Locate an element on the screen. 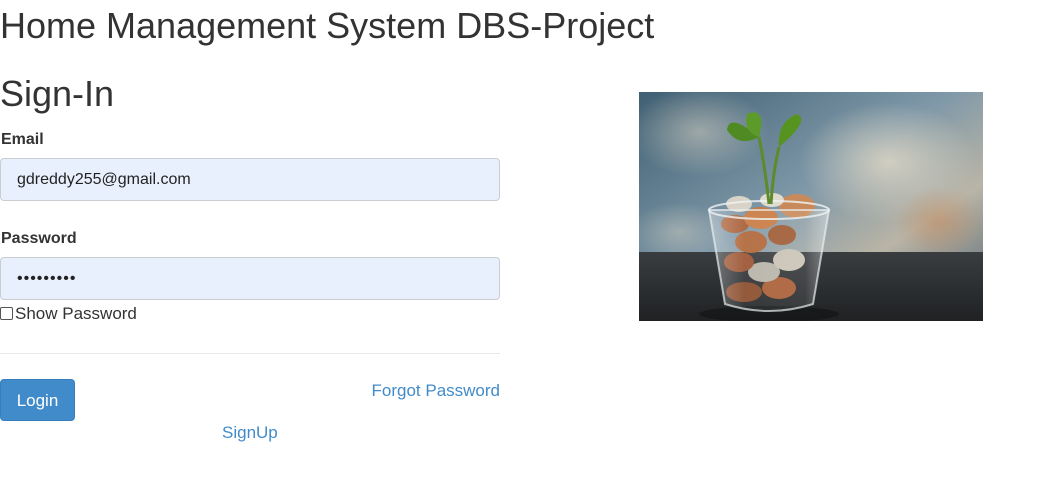  forgot-password-link: Forgot Password is located at coordinates (436, 391).